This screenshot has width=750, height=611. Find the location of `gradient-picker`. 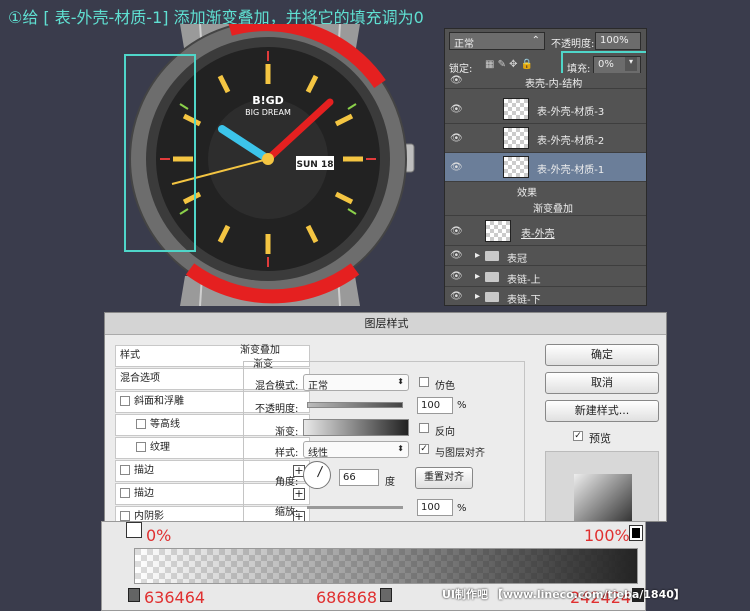

gradient-picker is located at coordinates (356, 427).